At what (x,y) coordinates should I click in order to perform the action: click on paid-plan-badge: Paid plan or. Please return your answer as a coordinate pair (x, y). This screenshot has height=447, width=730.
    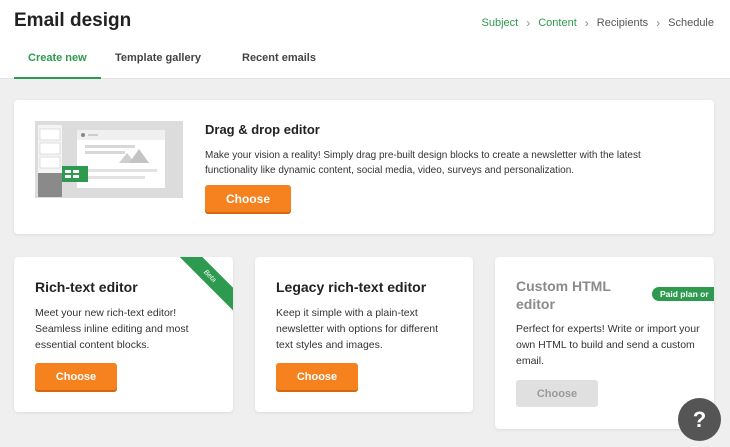
    Looking at the image, I should click on (683, 294).